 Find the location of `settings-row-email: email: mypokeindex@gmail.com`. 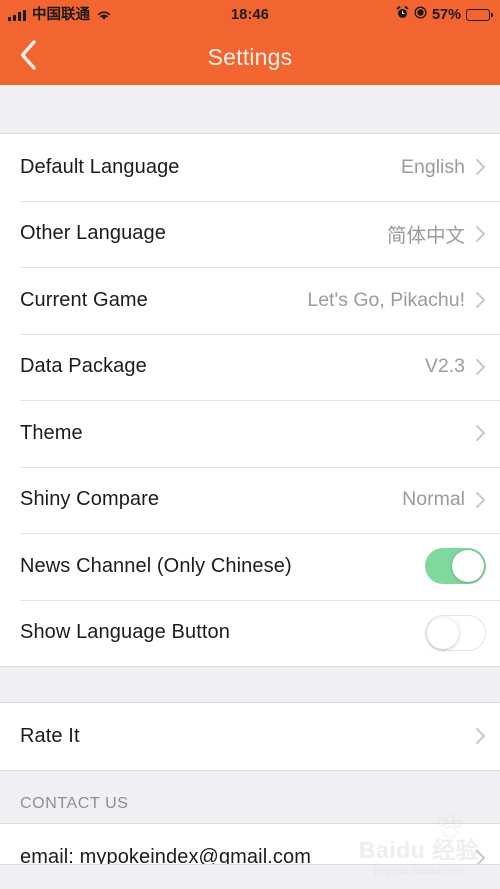

settings-row-email: email: mypokeindex@gmail.com is located at coordinates (250, 843).